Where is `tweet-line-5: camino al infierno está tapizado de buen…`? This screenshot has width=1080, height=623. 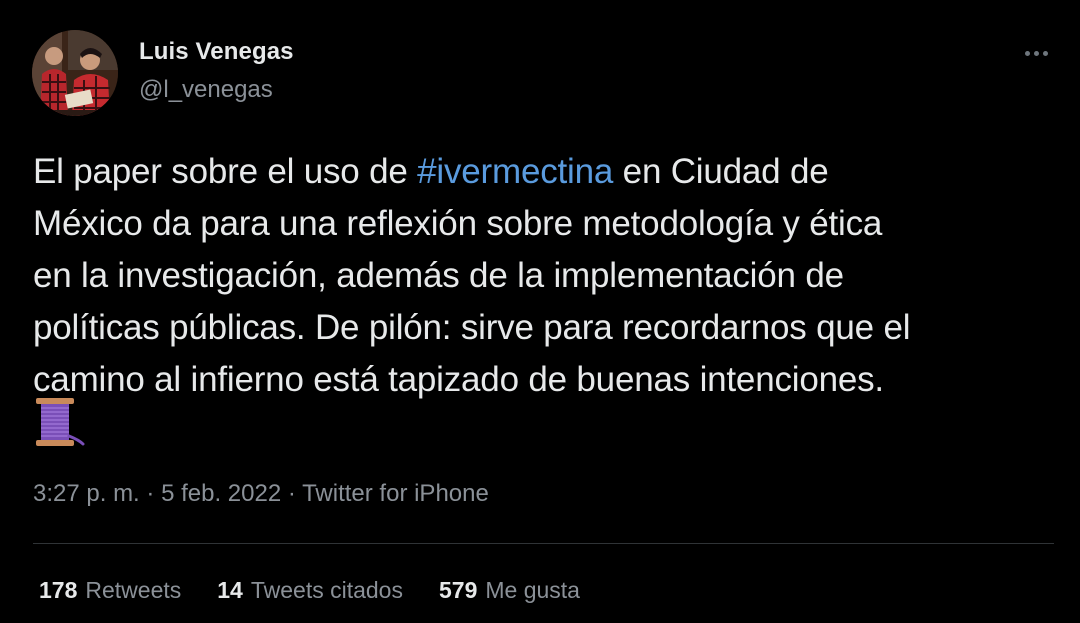 tweet-line-5: camino al infierno está tapizado de buen… is located at coordinates (458, 379).